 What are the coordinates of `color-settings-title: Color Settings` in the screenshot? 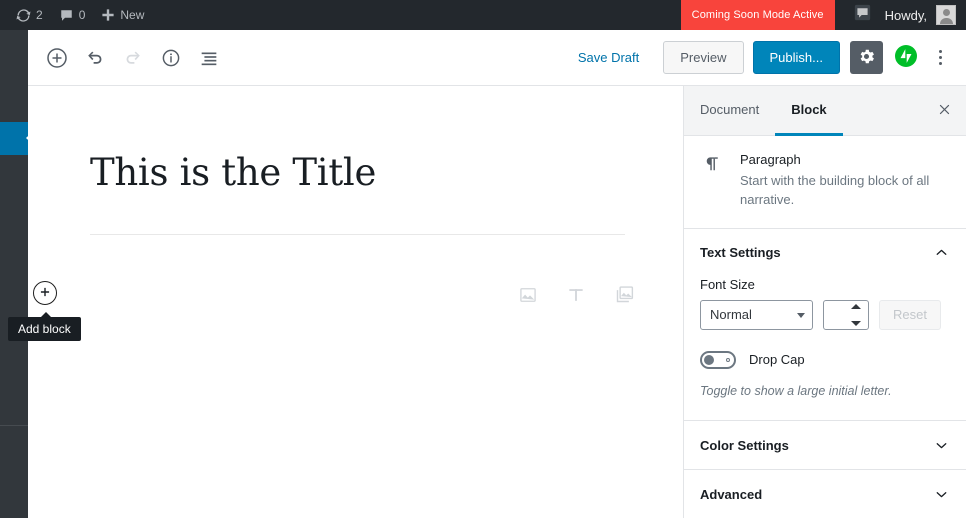 It's located at (744, 445).